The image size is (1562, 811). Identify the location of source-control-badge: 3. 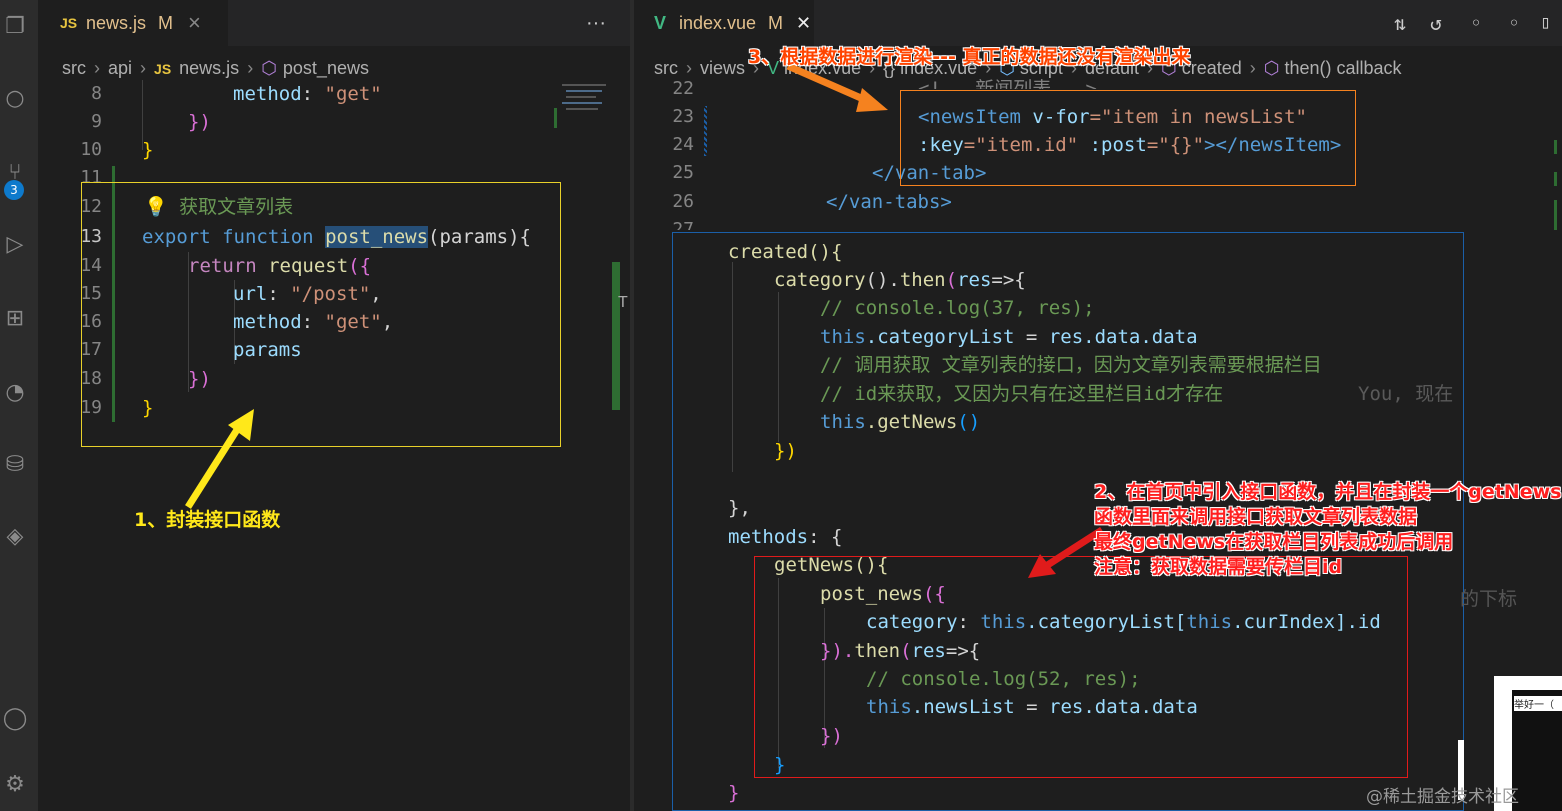
(14, 190).